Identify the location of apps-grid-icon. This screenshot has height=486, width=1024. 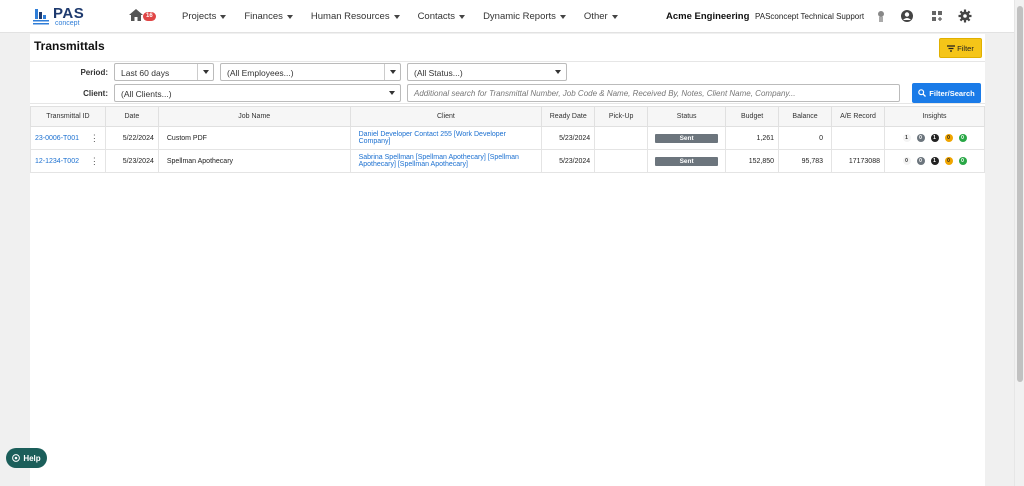
(937, 16).